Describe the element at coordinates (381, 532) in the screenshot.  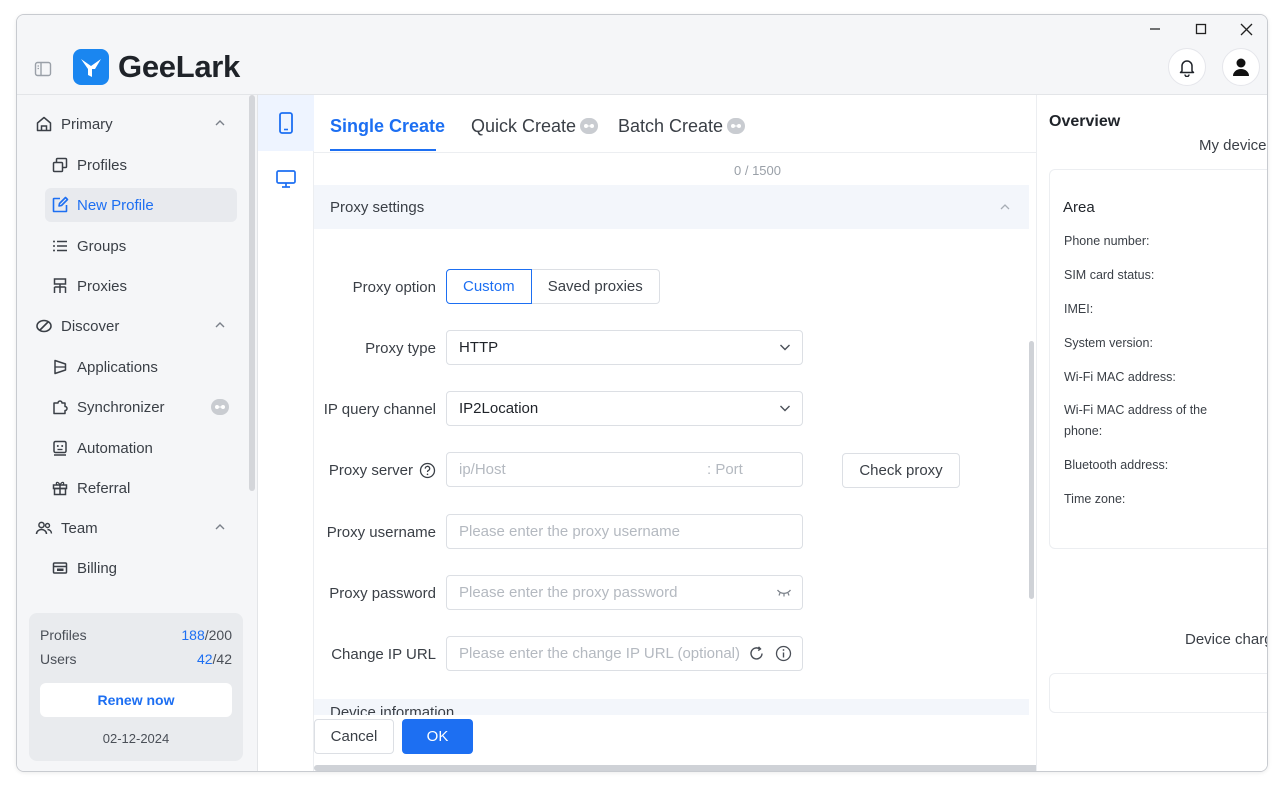
I see `proxy-username-label: Proxy username` at that location.